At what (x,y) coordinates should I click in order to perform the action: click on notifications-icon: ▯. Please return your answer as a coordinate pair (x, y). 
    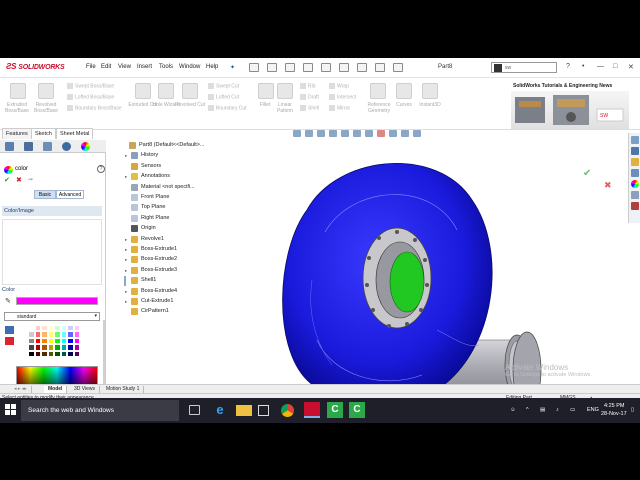
    Looking at the image, I should click on (632, 410).